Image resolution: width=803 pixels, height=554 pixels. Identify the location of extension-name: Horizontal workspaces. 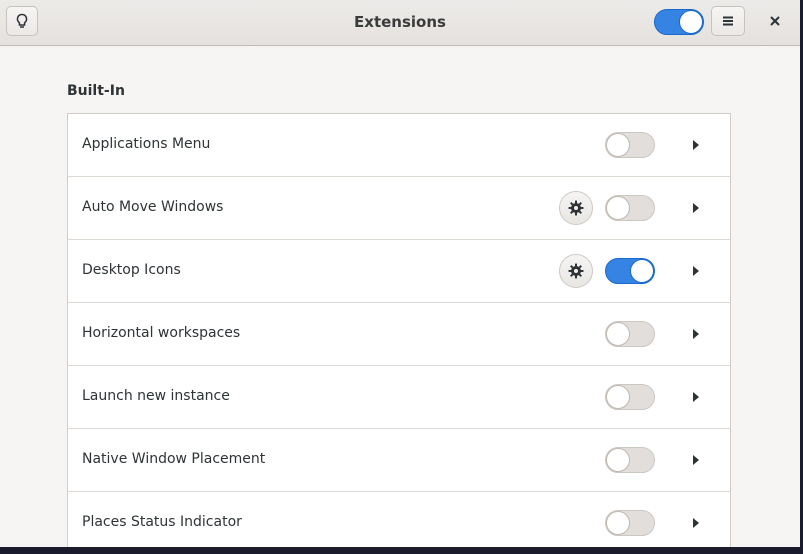
(161, 333).